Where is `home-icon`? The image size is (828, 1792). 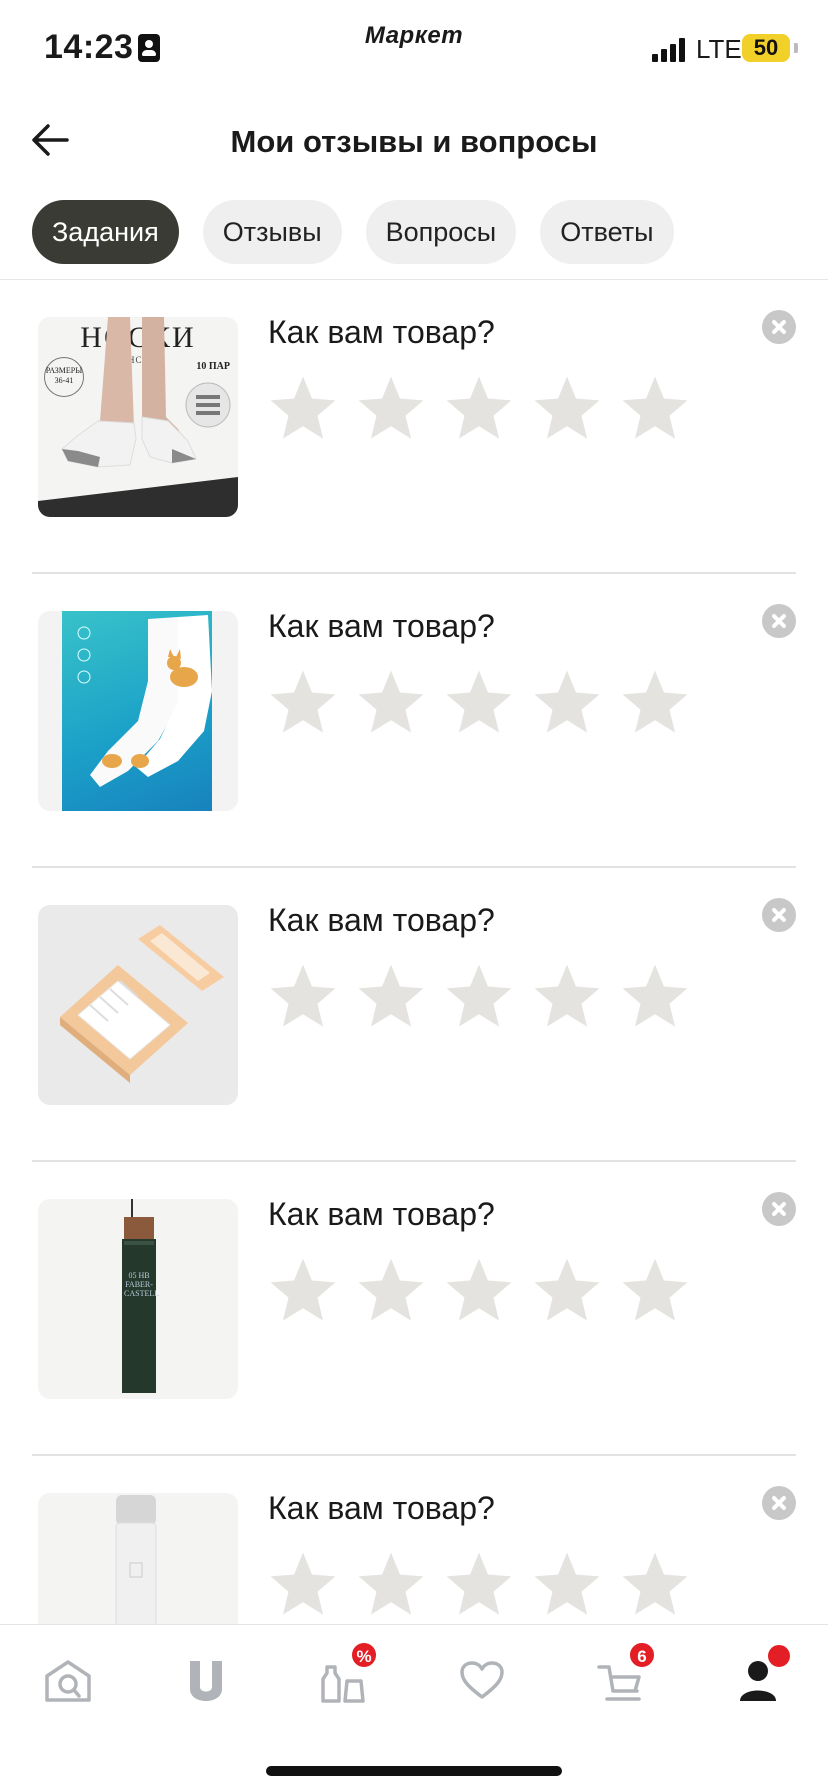
home-icon is located at coordinates (68, 1681).